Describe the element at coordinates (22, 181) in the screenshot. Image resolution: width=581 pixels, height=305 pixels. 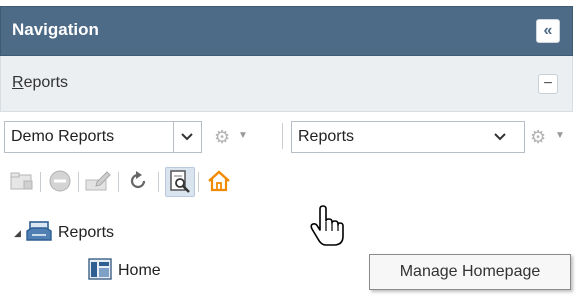
I see `new-folder-icon` at that location.